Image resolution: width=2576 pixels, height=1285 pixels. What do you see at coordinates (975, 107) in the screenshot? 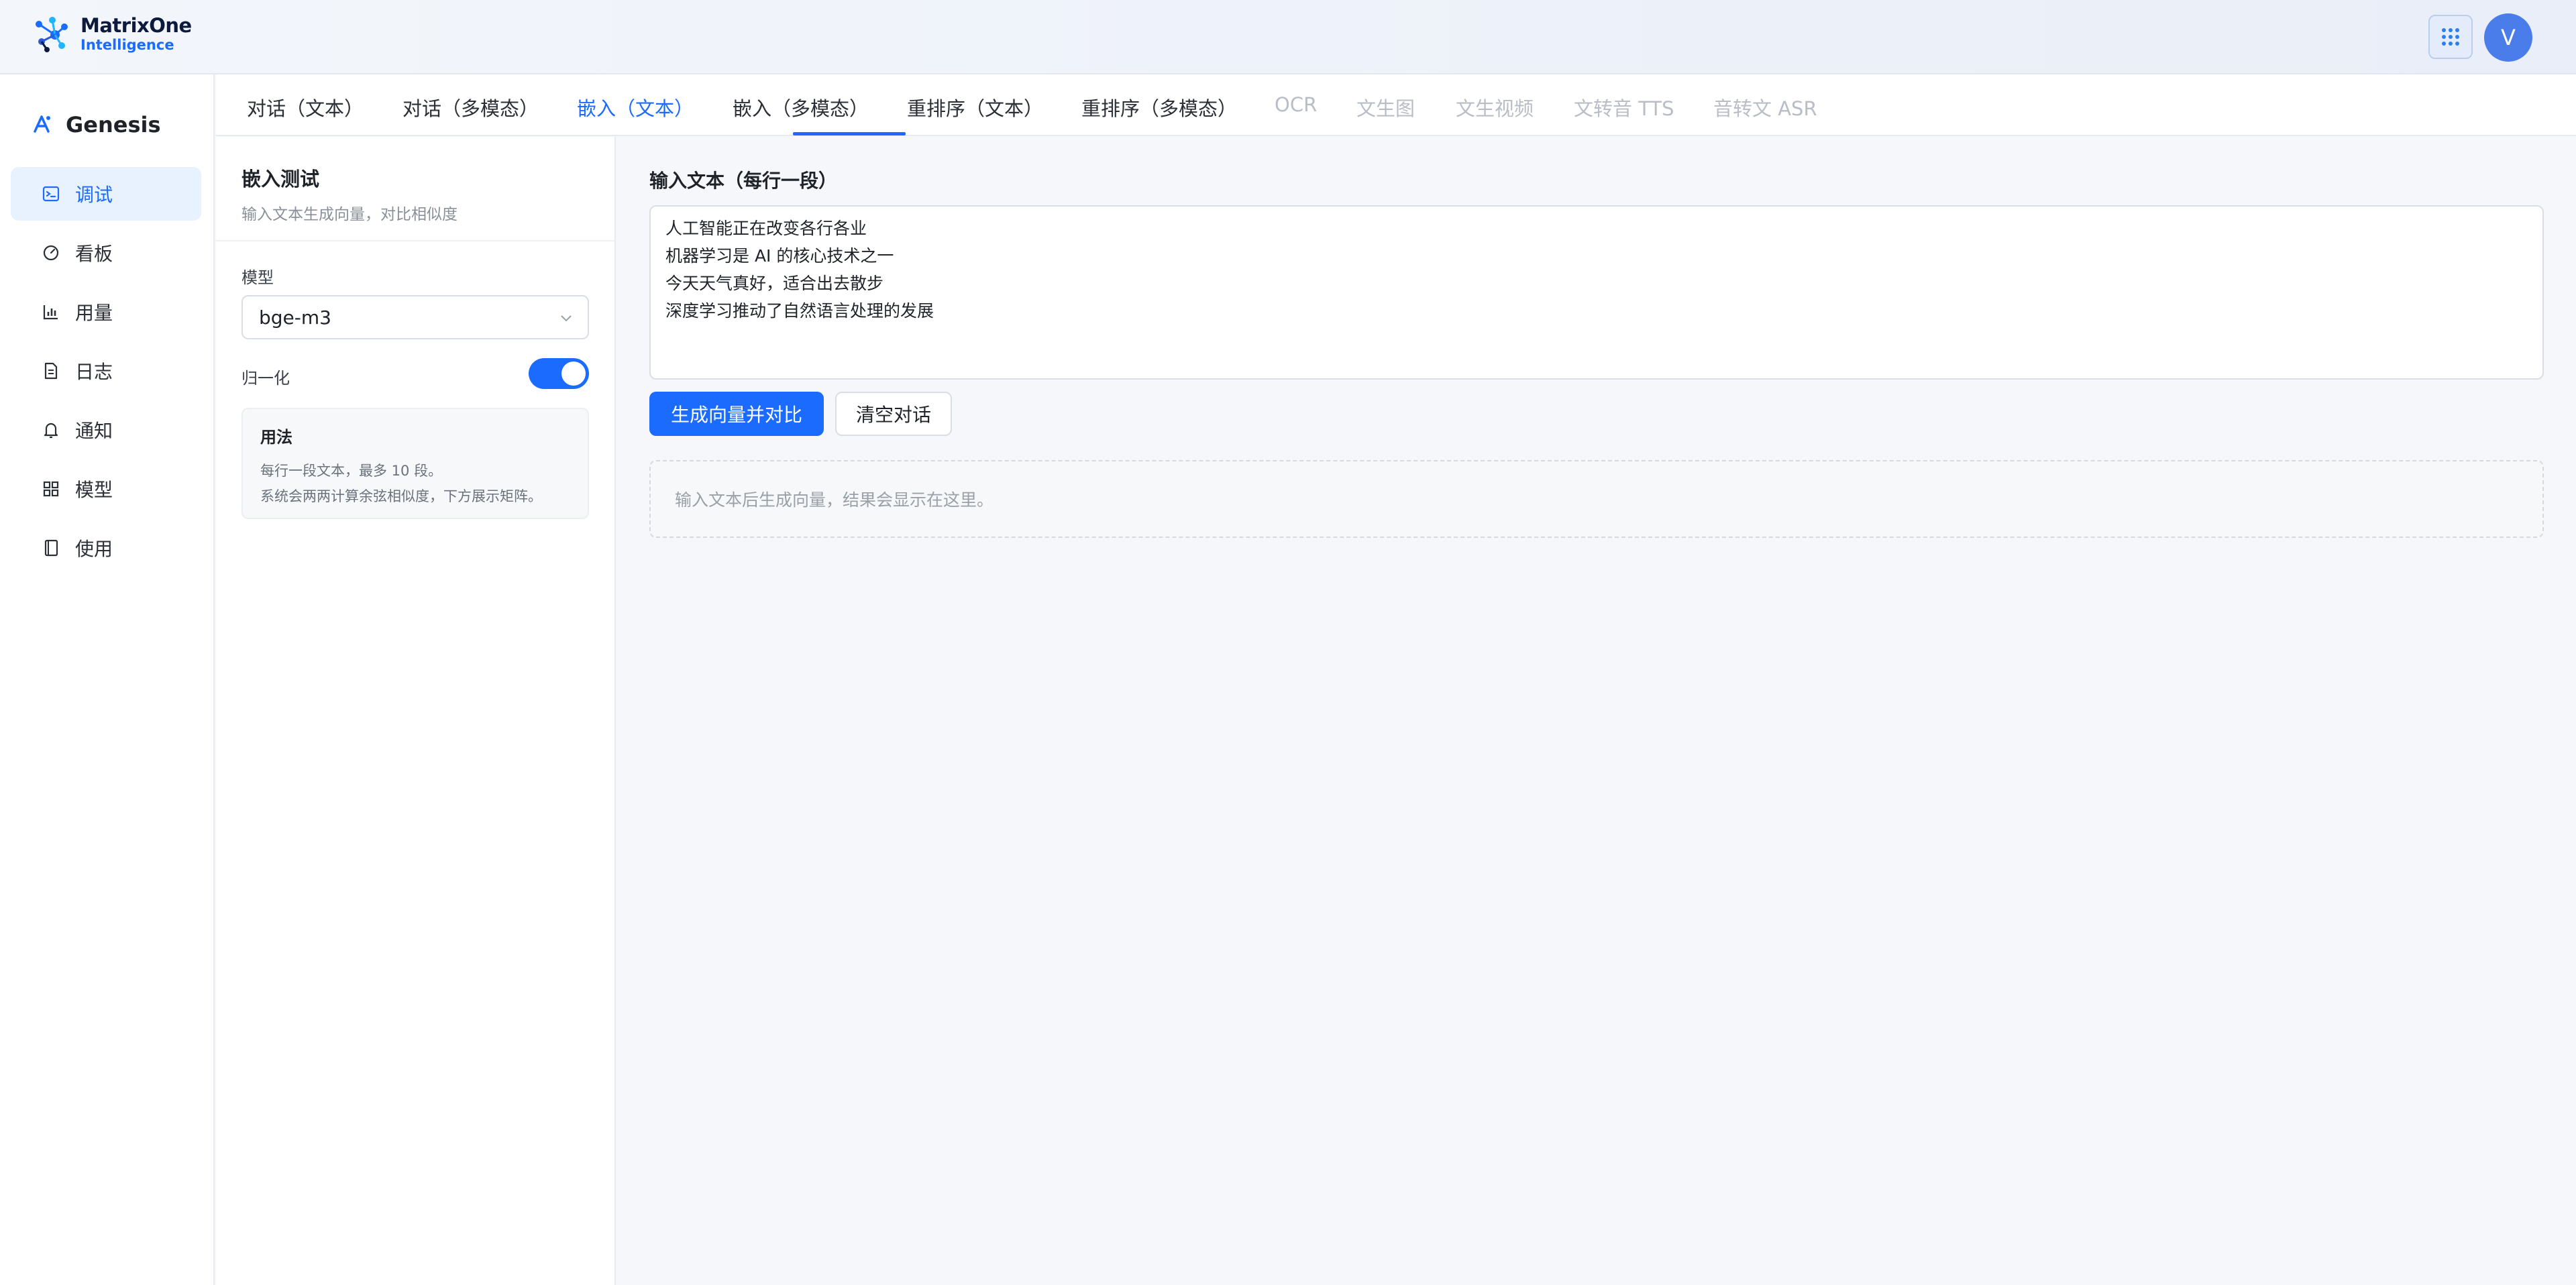
I see `tab-rerank-text: 重排序（文本）` at bounding box center [975, 107].